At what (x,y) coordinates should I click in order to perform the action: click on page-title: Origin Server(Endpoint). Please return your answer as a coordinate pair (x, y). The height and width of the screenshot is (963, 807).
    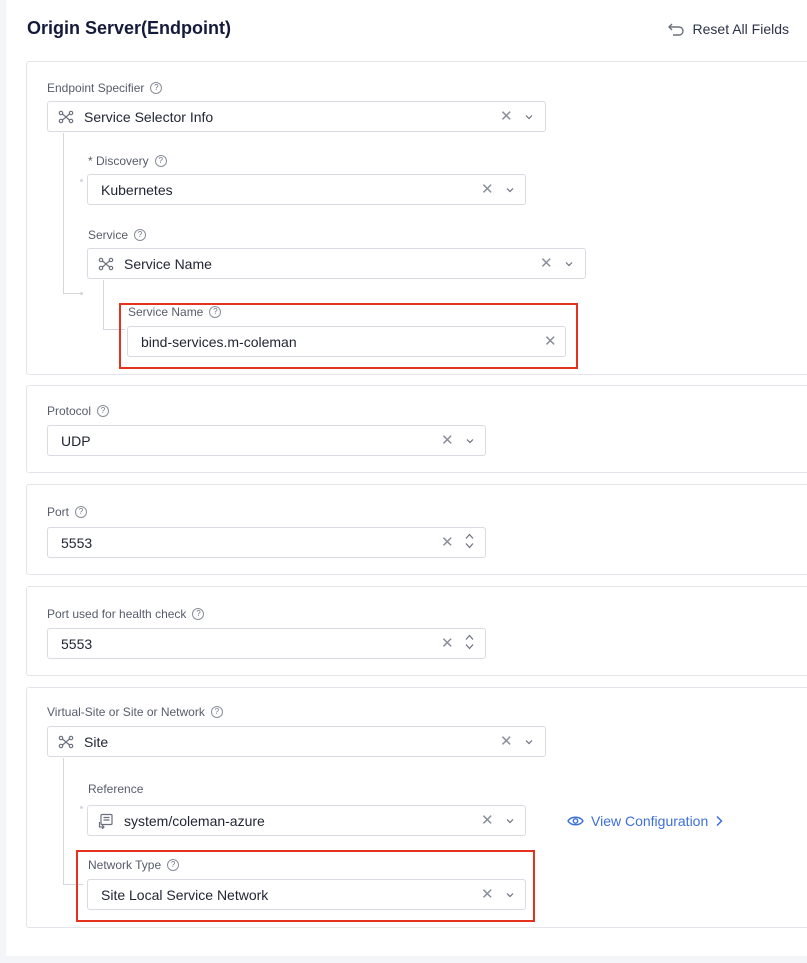
    Looking at the image, I should click on (129, 28).